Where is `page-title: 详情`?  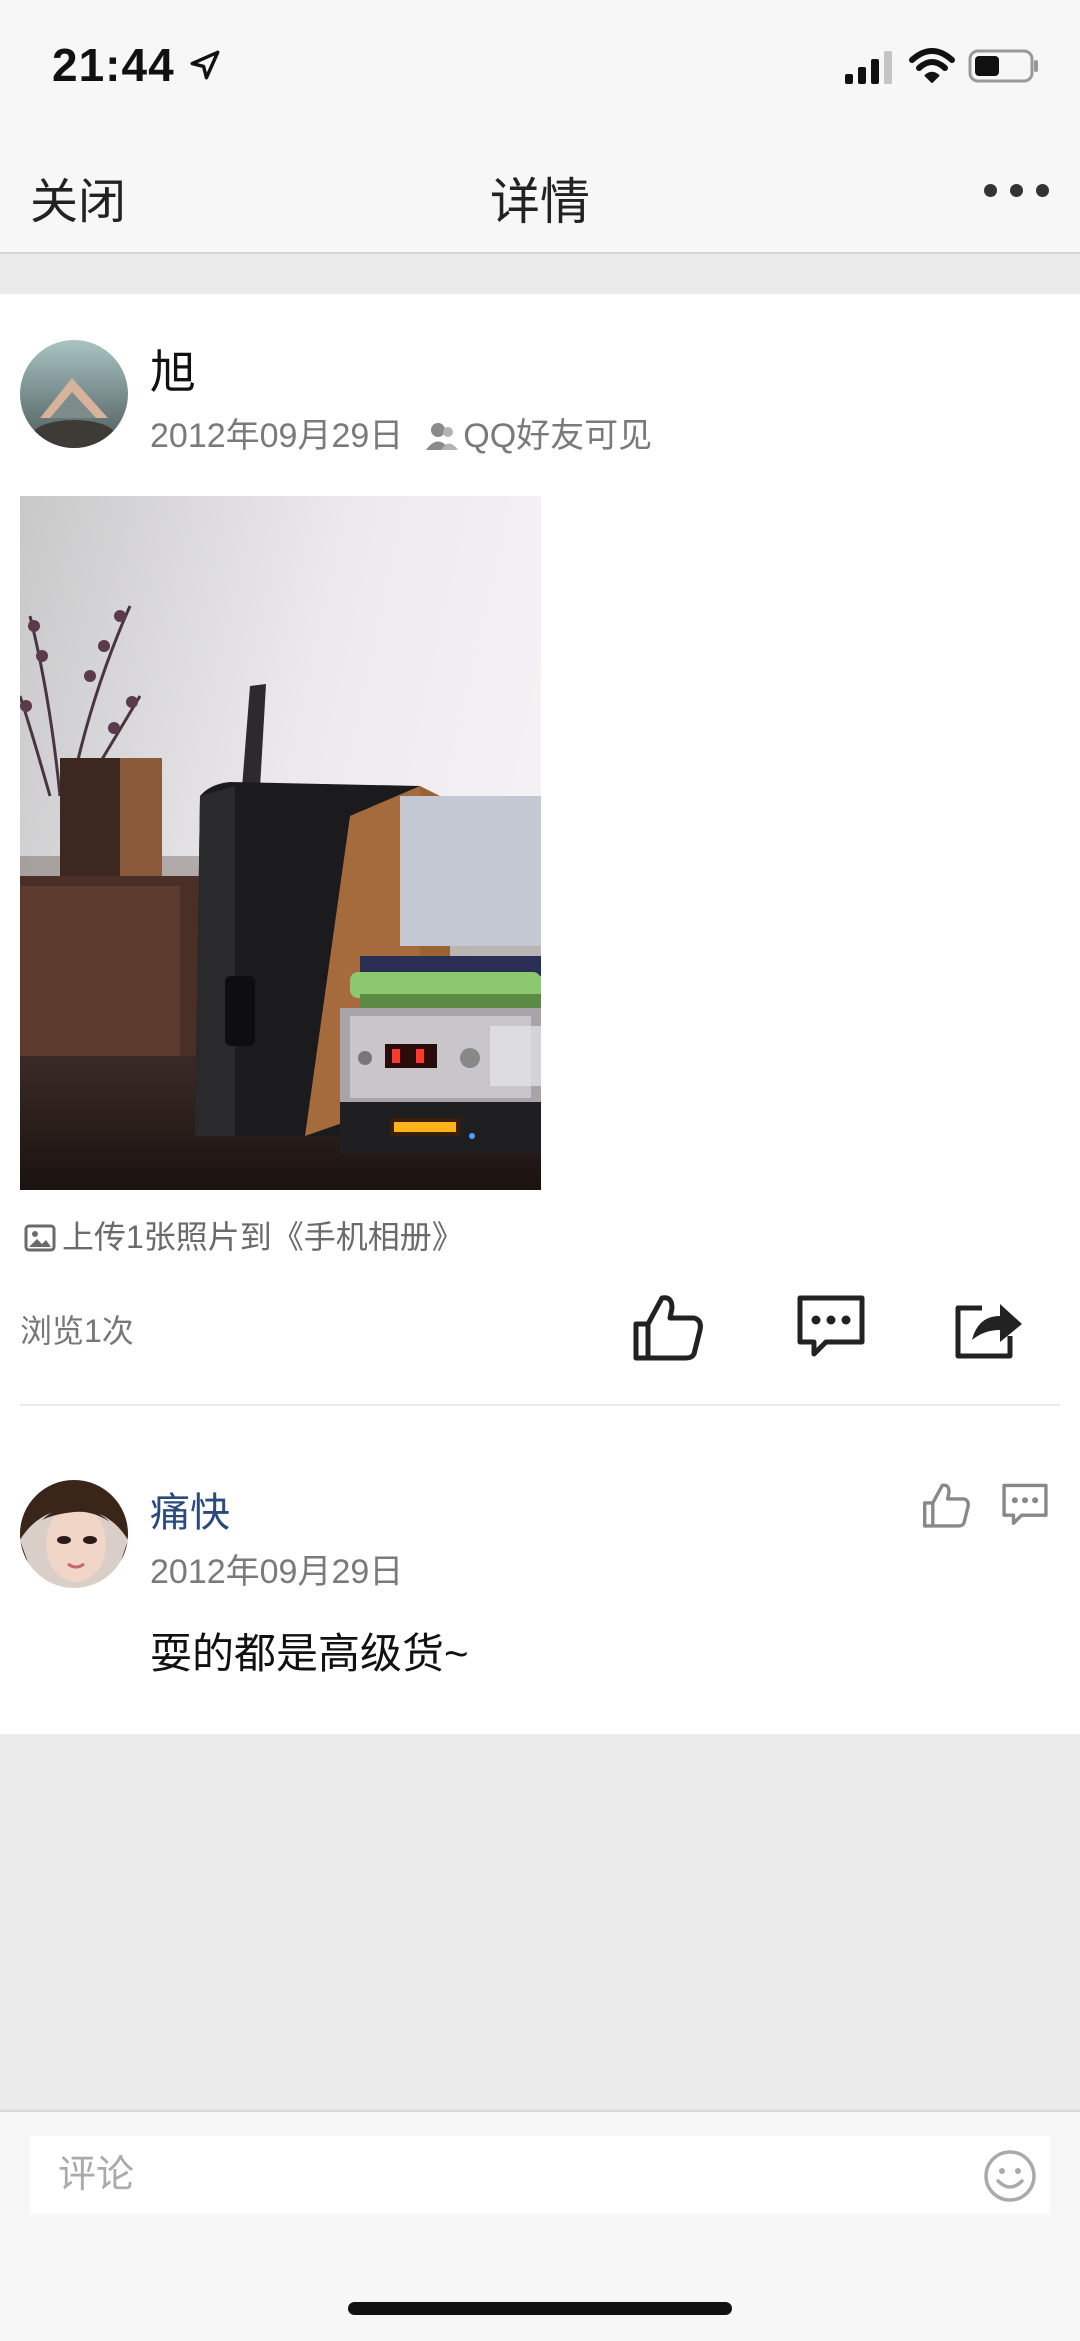 page-title: 详情 is located at coordinates (540, 202).